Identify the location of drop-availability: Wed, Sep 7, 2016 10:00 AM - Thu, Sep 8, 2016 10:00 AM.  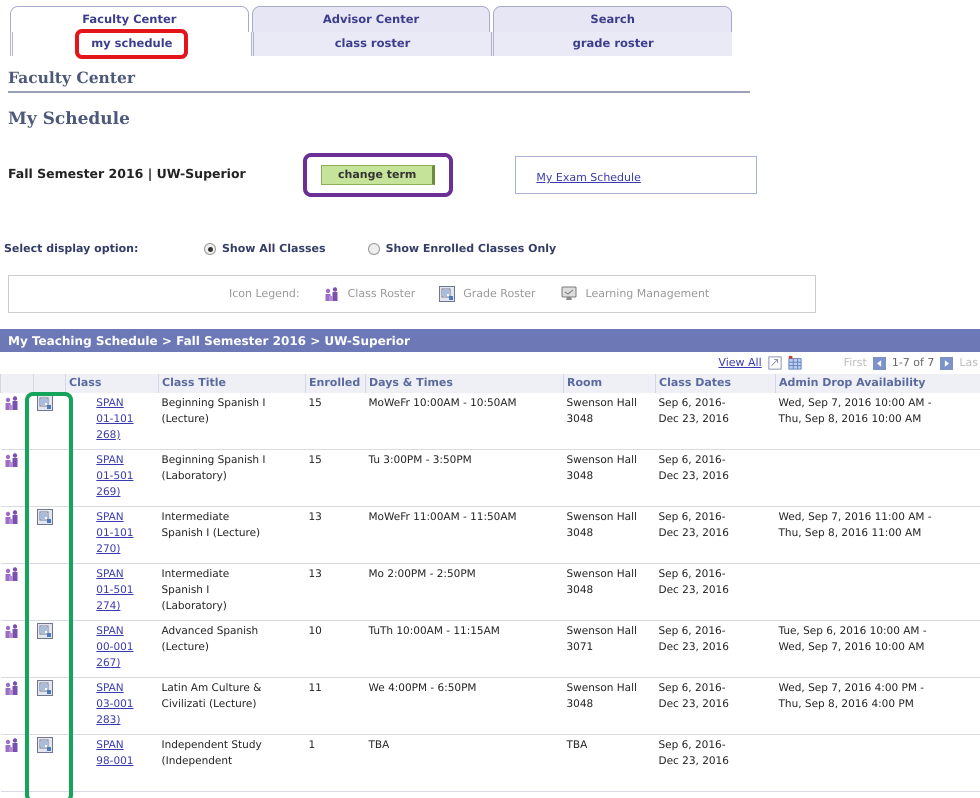
(855, 411).